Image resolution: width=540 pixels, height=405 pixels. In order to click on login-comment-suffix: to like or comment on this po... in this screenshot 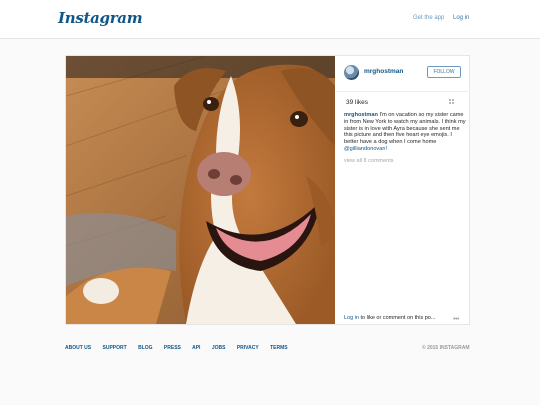, I will do `click(397, 318)`.